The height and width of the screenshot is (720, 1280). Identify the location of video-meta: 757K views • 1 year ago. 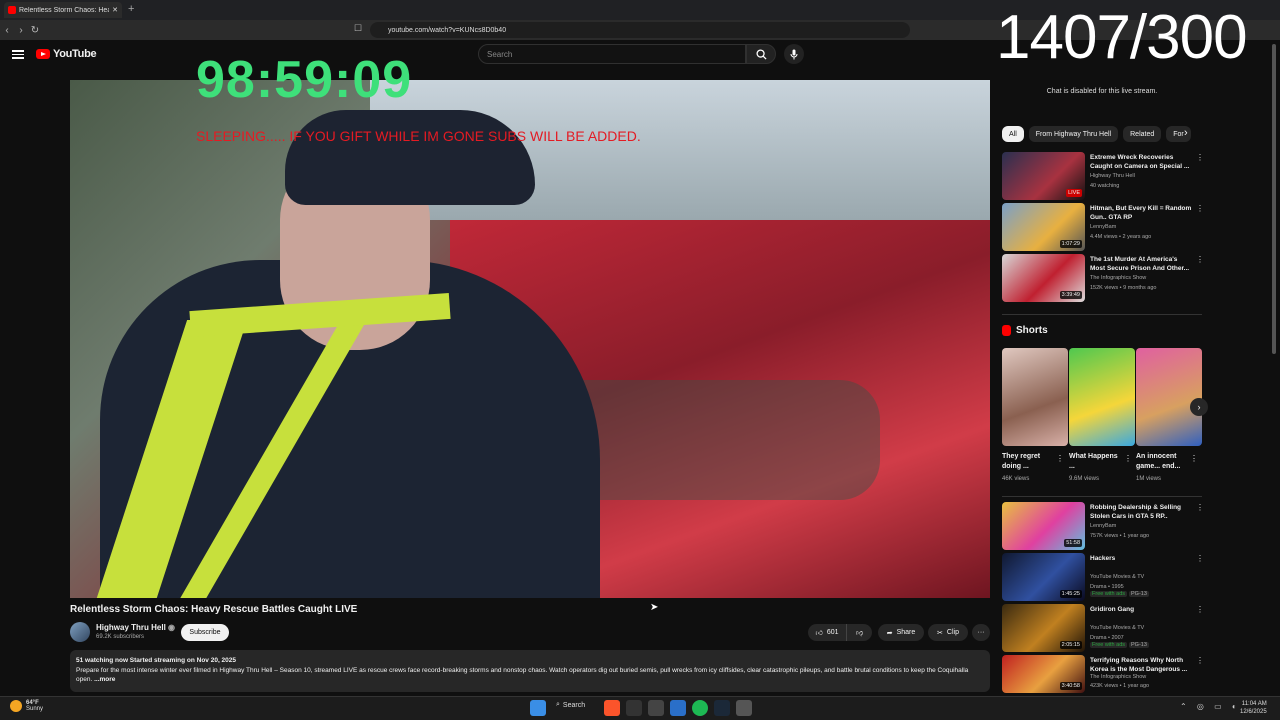
(1120, 536).